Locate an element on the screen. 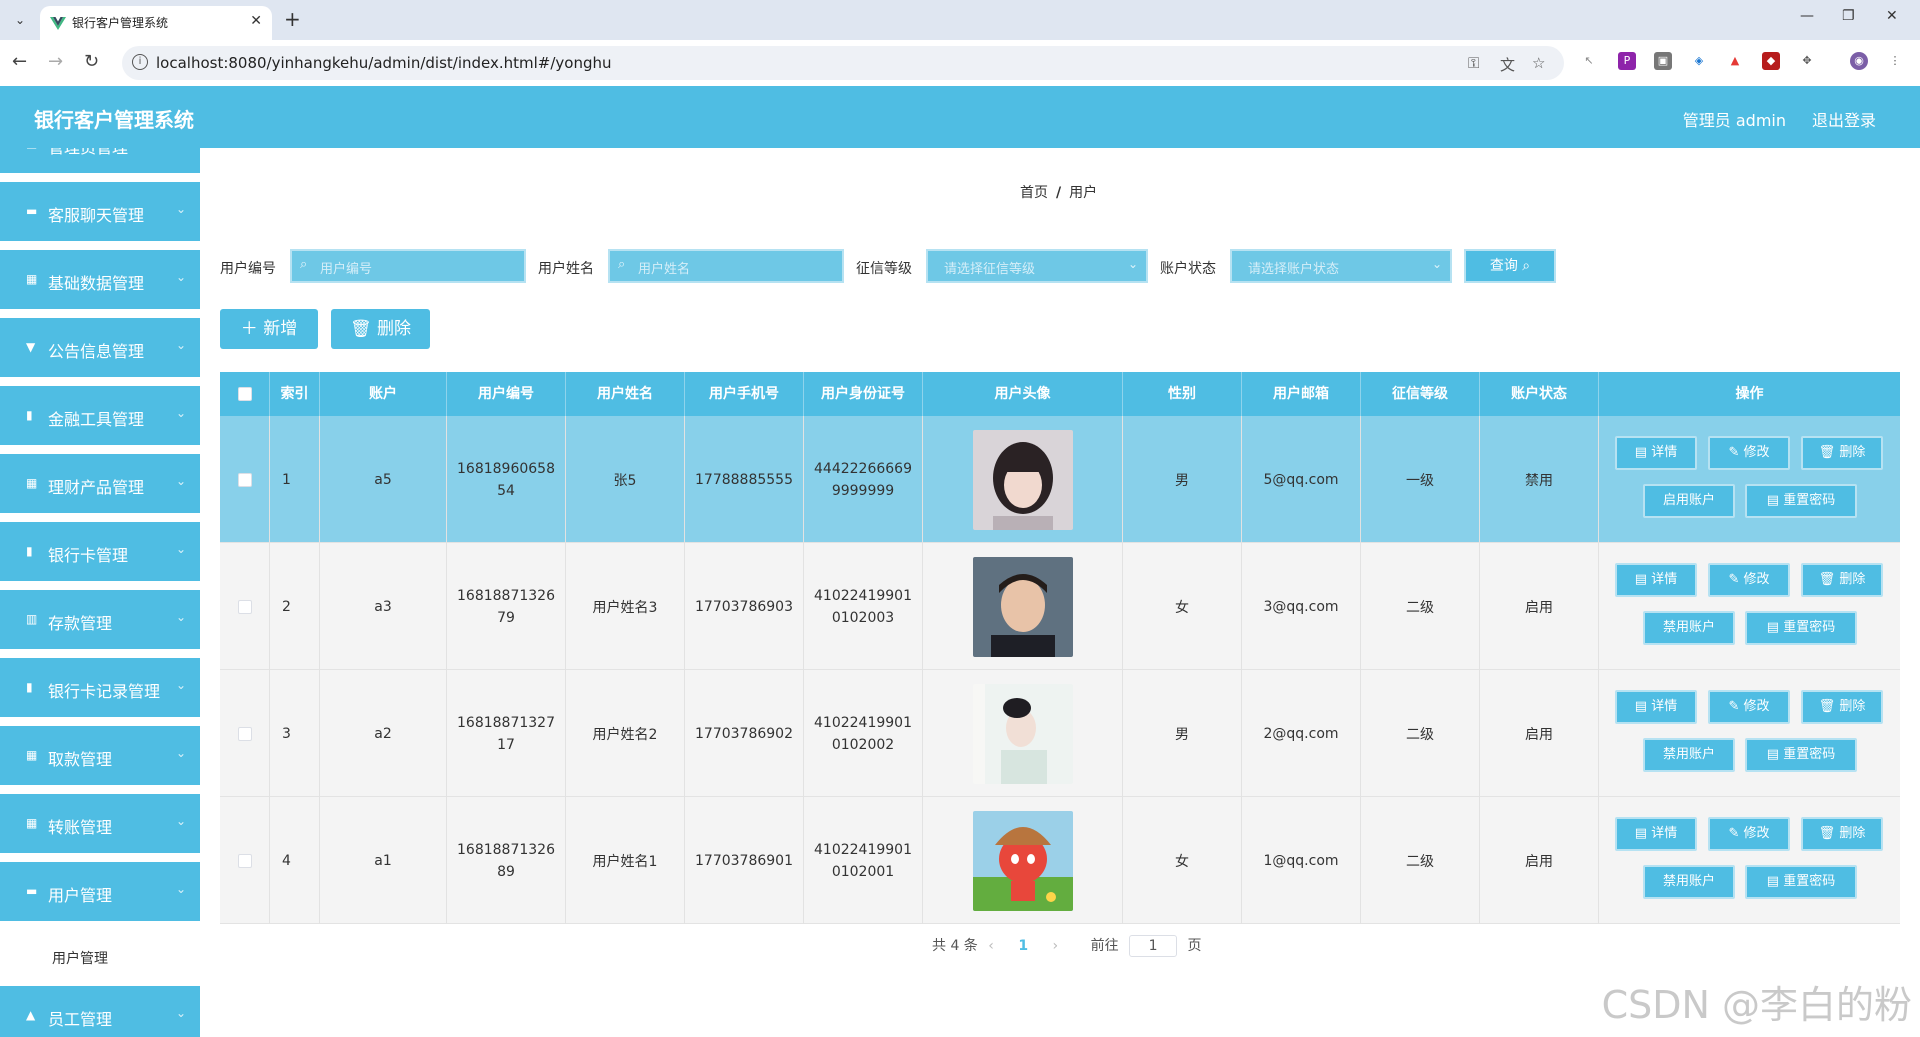 The image size is (1920, 1037). sidebar-item-card-records: ▮ 银行卡记录管理 ⌄ is located at coordinates (100, 689).